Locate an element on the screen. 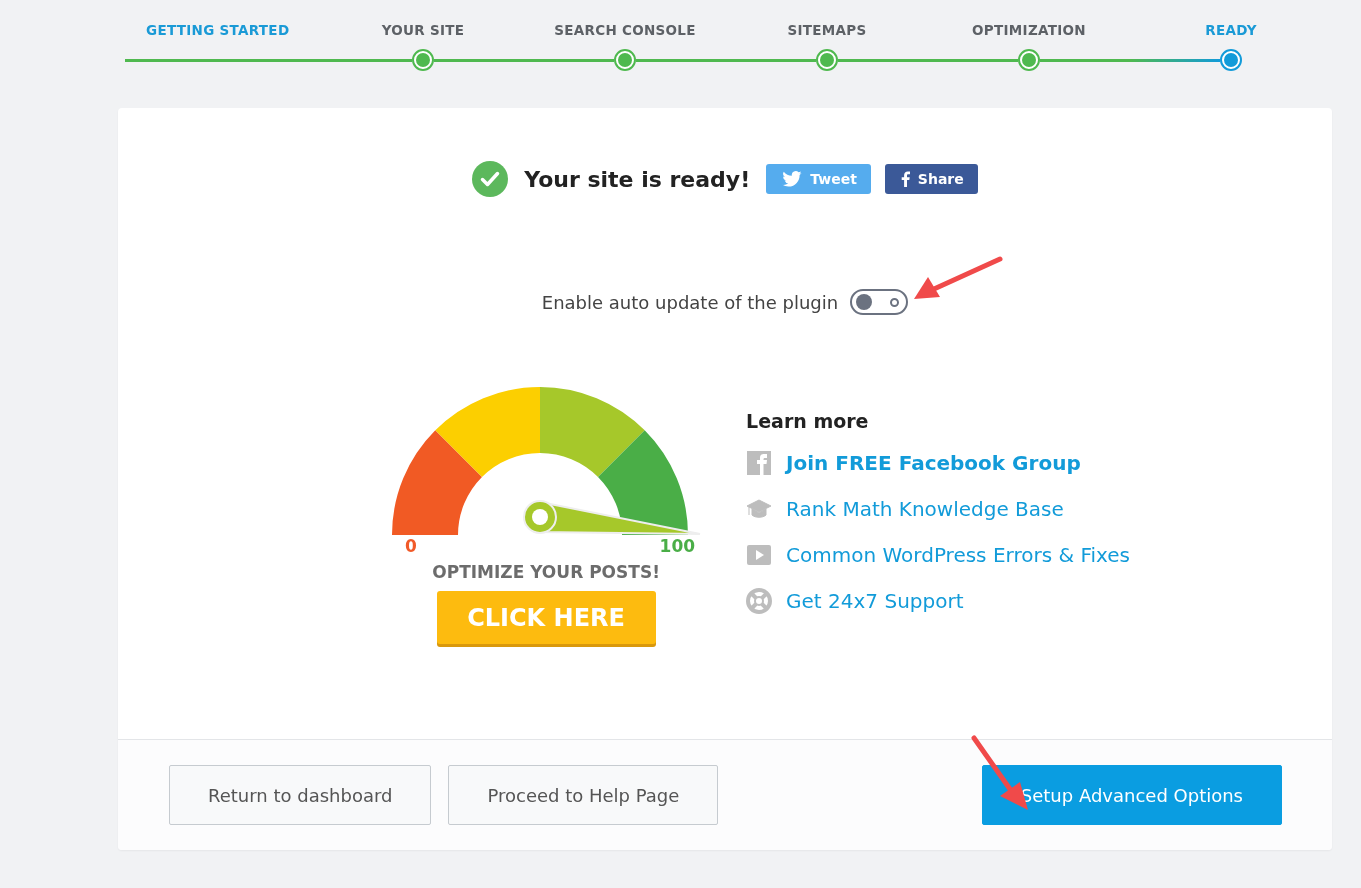  scale-max-label: 100 is located at coordinates (677, 546).